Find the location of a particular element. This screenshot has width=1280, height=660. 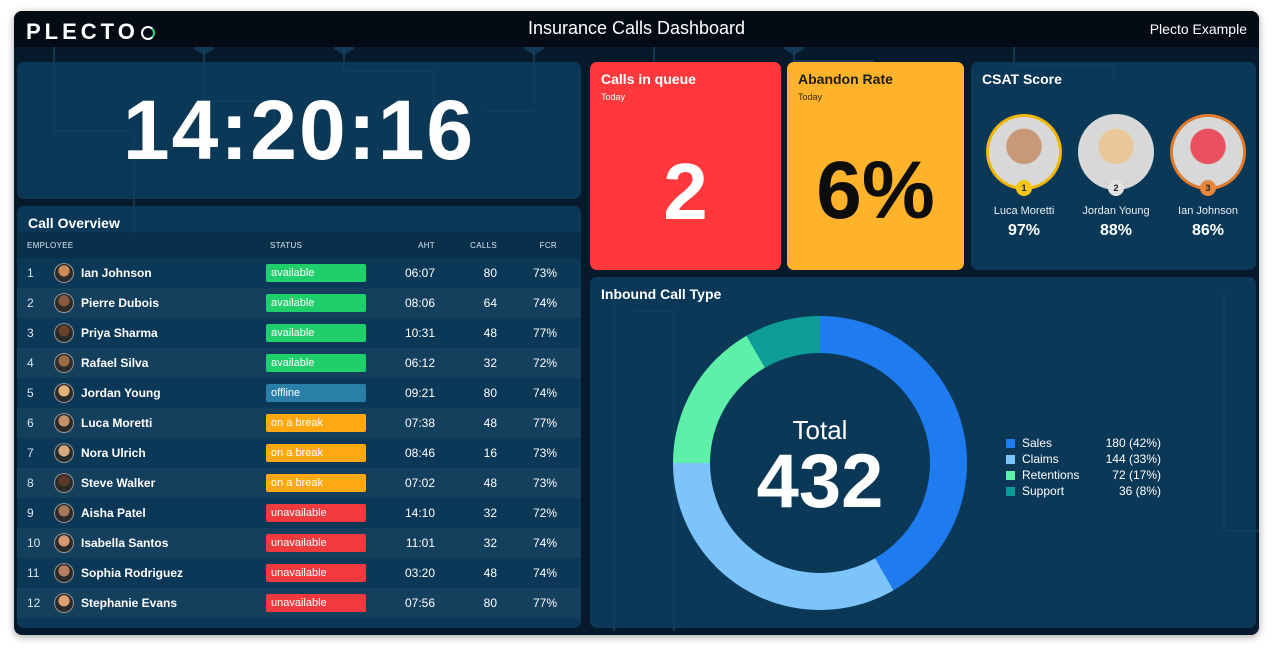

table-row: 5 Jordan Young offline 09:21 80 74% is located at coordinates (299, 393).